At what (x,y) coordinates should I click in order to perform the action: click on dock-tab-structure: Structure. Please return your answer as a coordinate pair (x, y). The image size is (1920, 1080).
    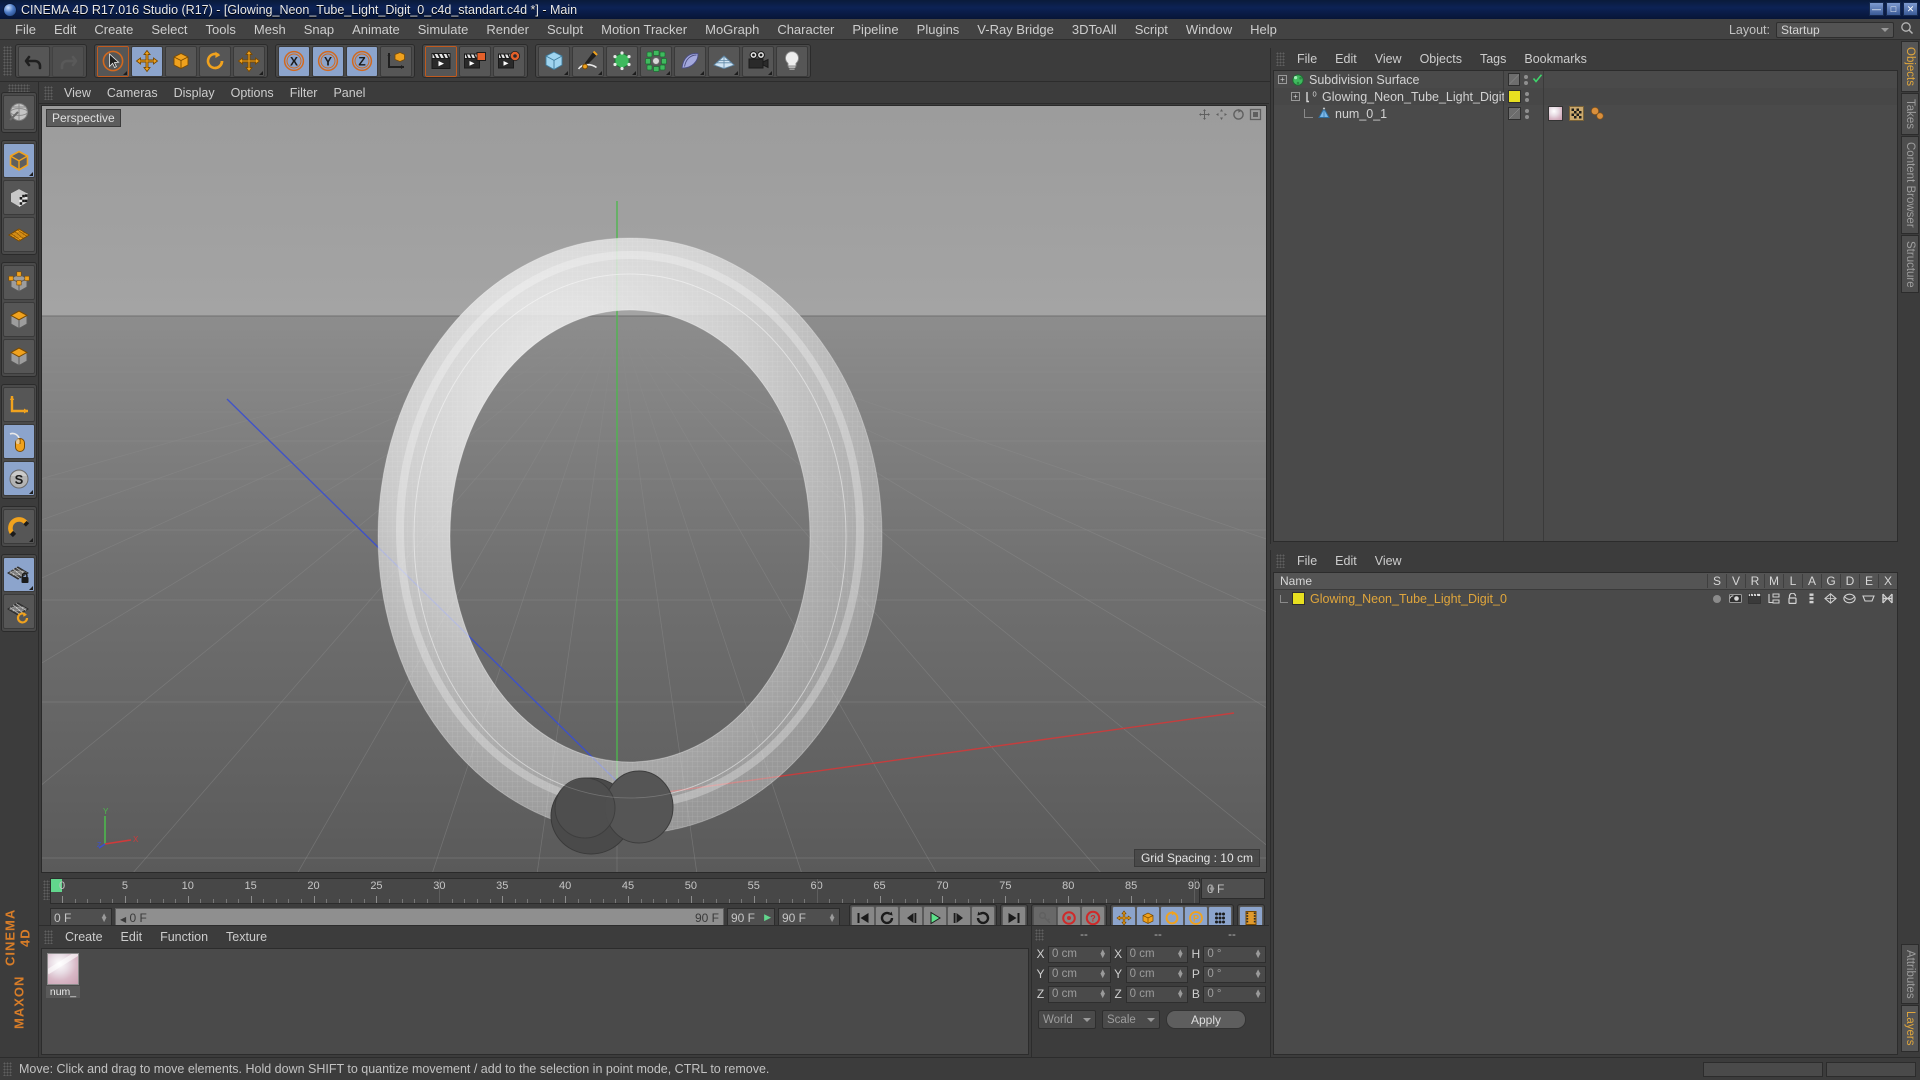
    Looking at the image, I should click on (1910, 264).